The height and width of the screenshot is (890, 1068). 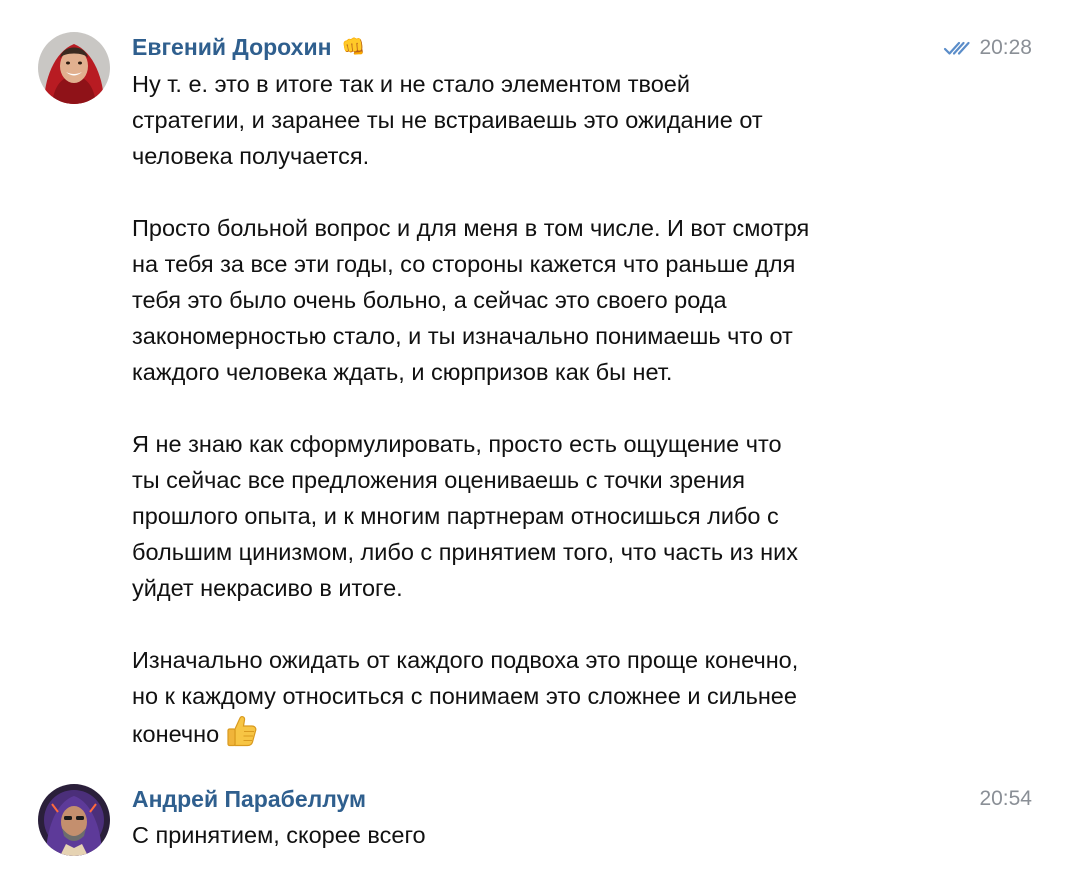 I want to click on author-name-text: Евгений Дорохин, so click(x=232, y=47).